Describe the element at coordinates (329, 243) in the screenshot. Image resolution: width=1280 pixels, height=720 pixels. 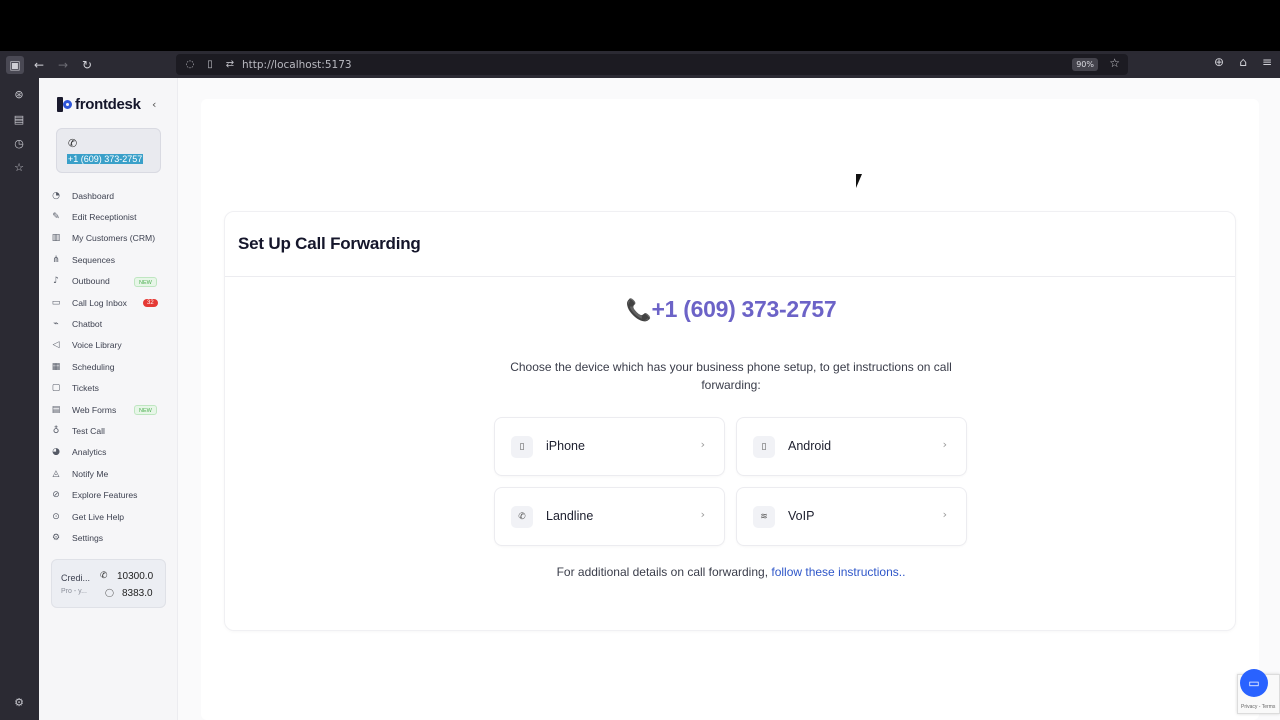
I see `page-title: Set Up Call Forwarding` at that location.